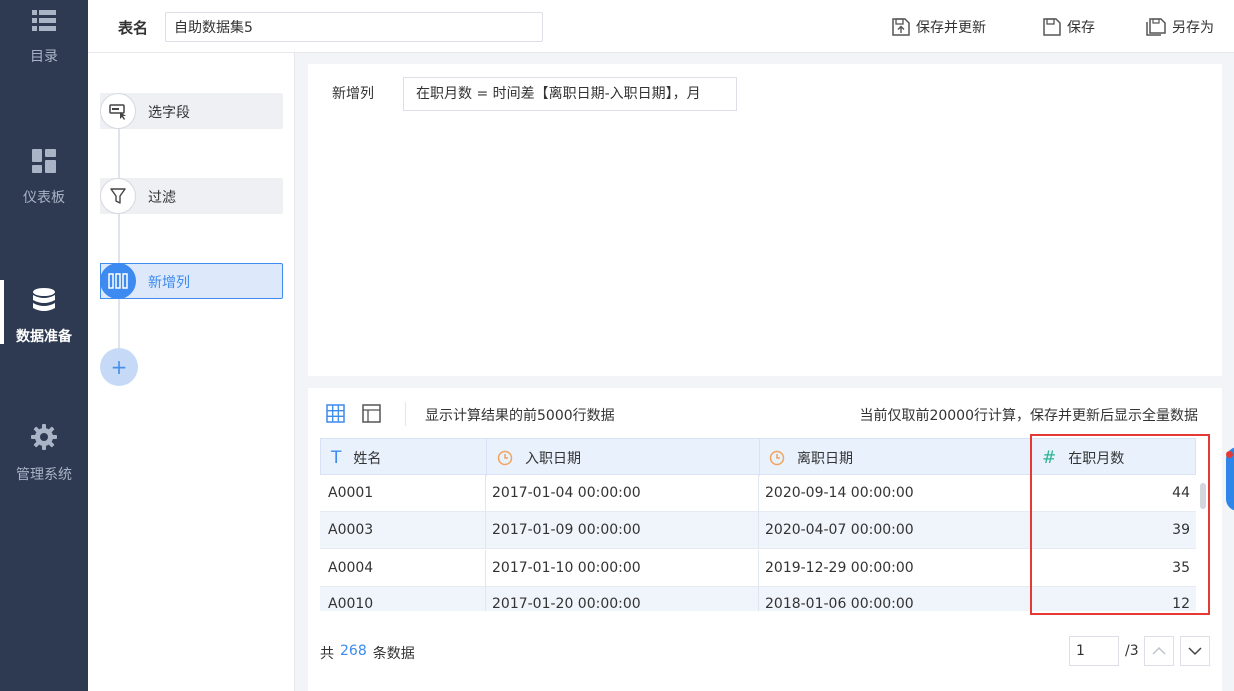 This screenshot has height=691, width=1234. Describe the element at coordinates (896, 457) in the screenshot. I see `column-header-leave-date: 离职日期` at that location.